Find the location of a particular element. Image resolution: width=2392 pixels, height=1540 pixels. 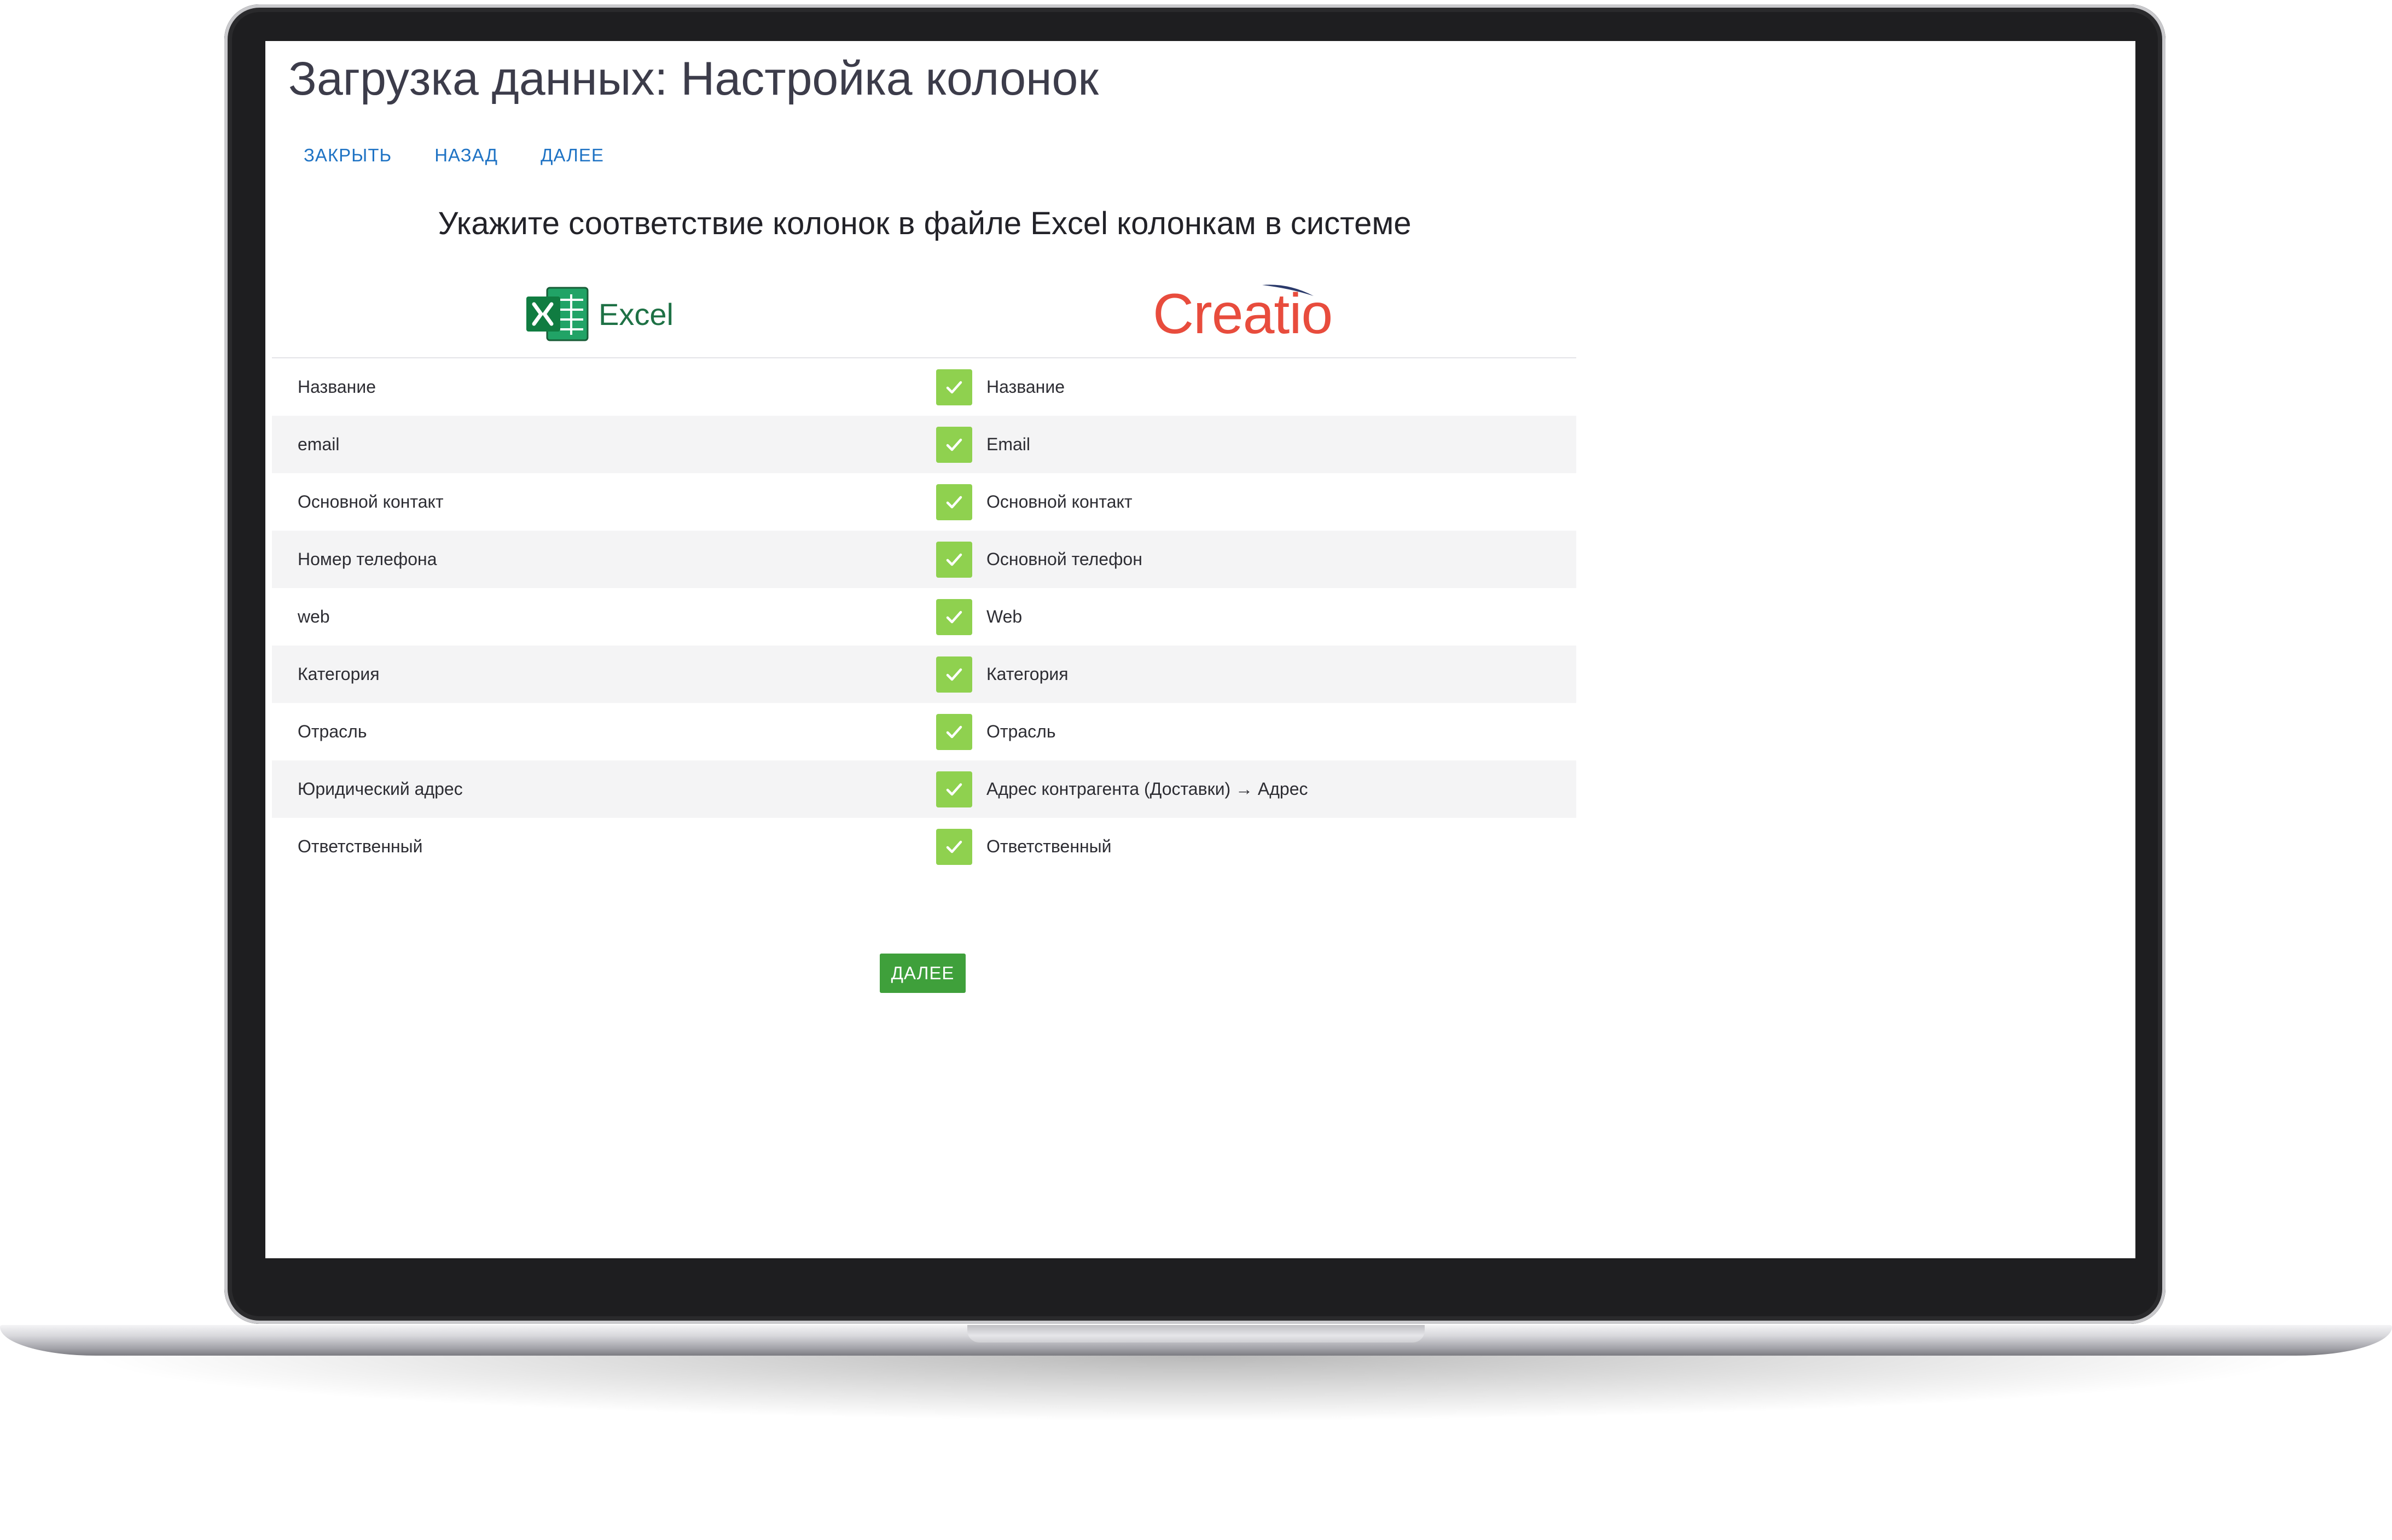

mapping-row: Ответственный Ответственный is located at coordinates (924, 846).